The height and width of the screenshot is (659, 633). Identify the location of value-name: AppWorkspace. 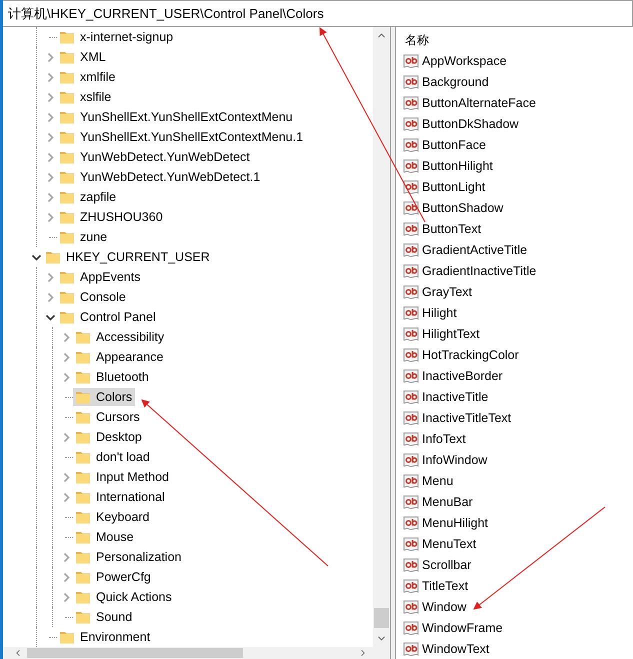
(464, 61).